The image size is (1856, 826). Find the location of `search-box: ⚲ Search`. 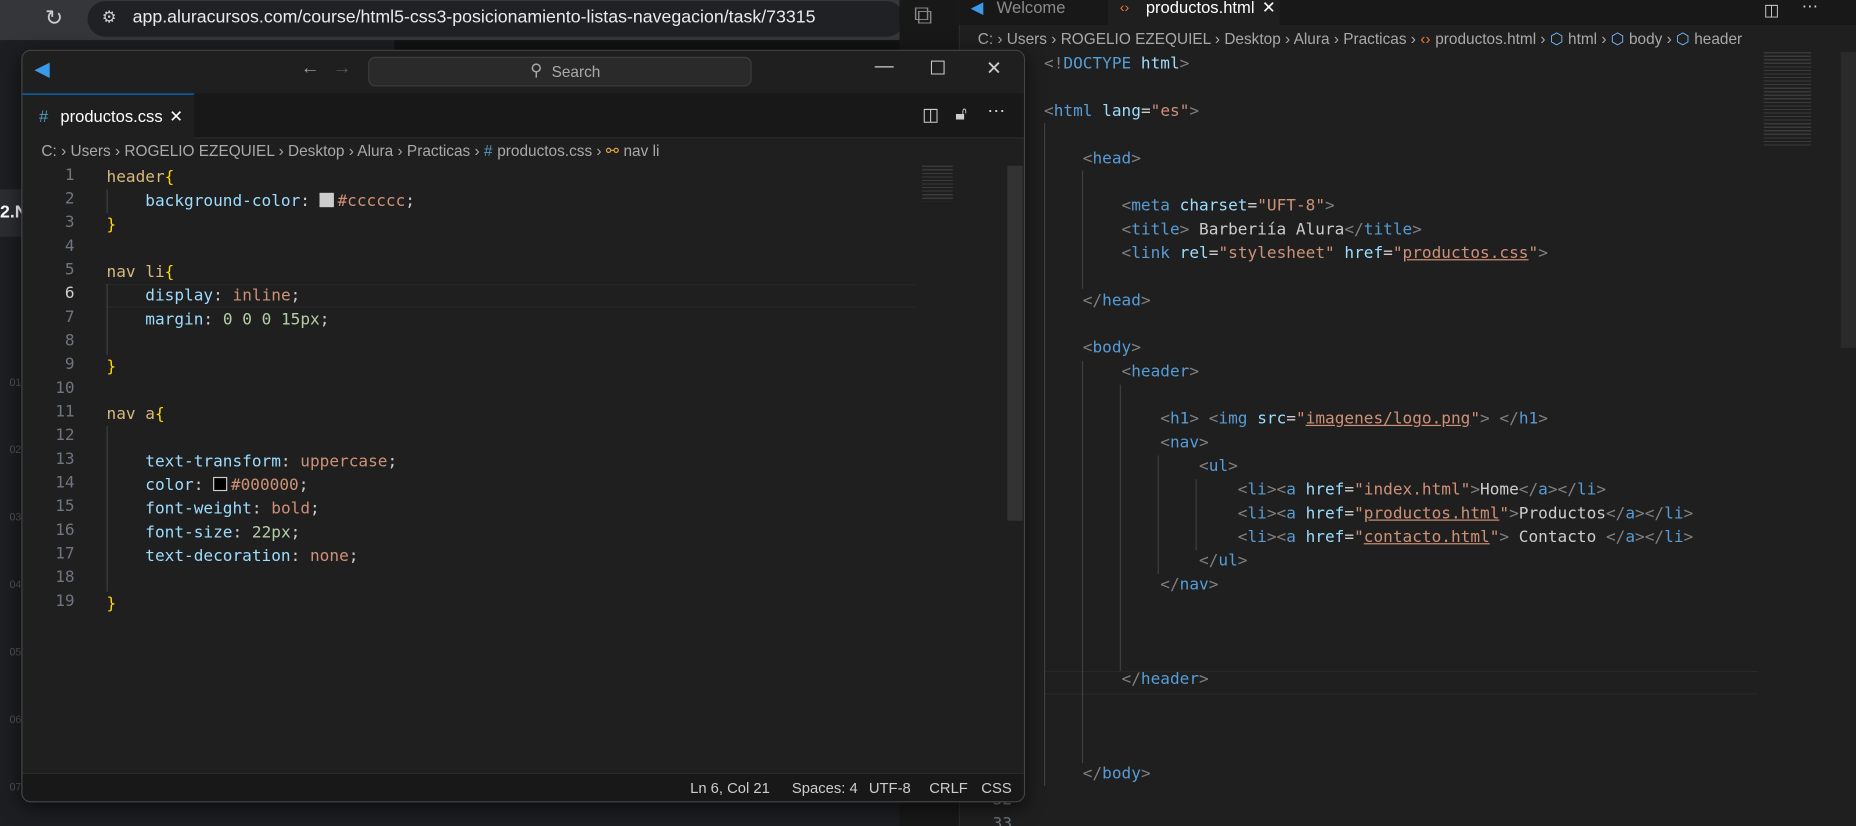

search-box: ⚲ Search is located at coordinates (560, 71).